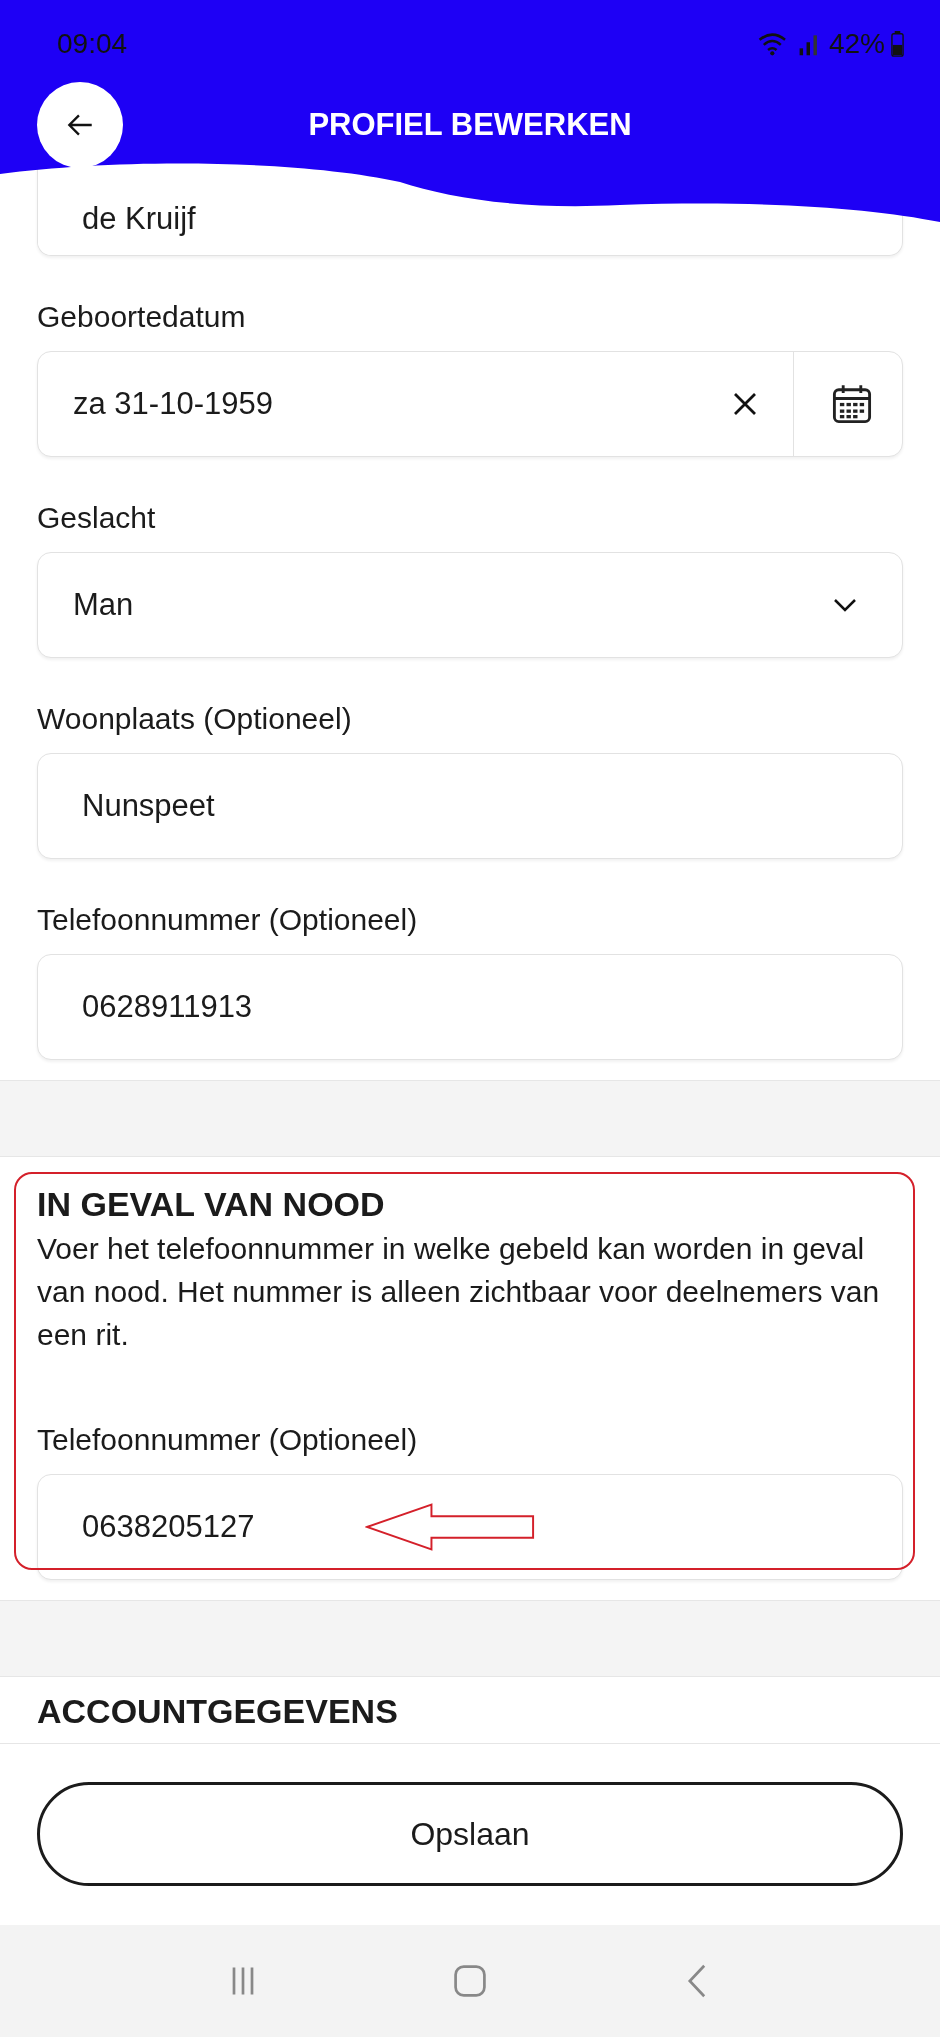  I want to click on field-label: Woonplaats (Optioneel), so click(195, 719).